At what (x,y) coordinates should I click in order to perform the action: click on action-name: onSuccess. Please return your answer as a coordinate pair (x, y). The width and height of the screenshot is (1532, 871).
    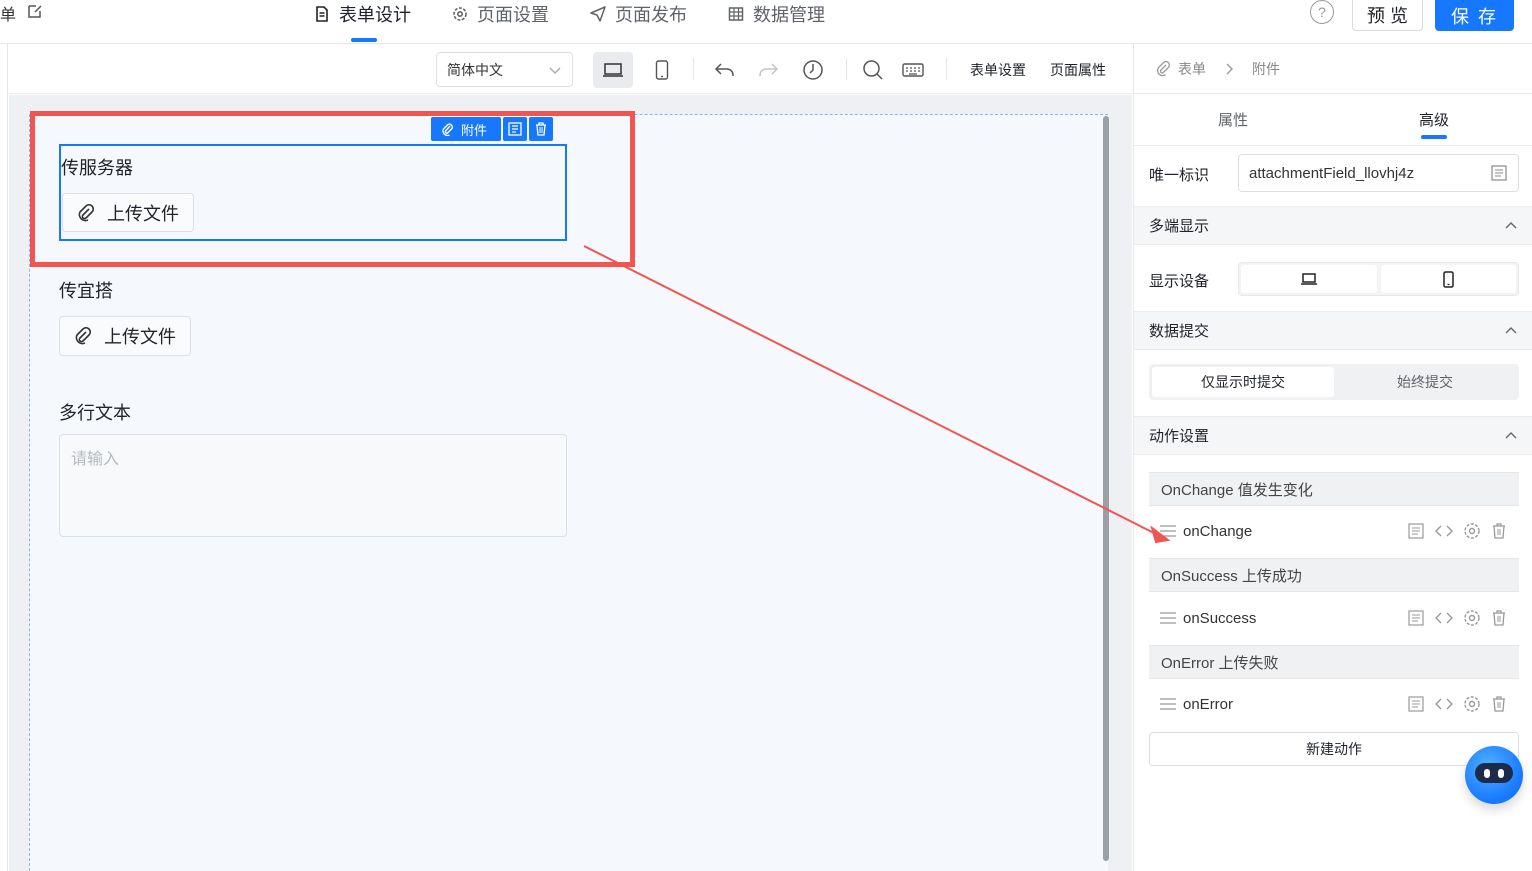
    Looking at the image, I should click on (1220, 618).